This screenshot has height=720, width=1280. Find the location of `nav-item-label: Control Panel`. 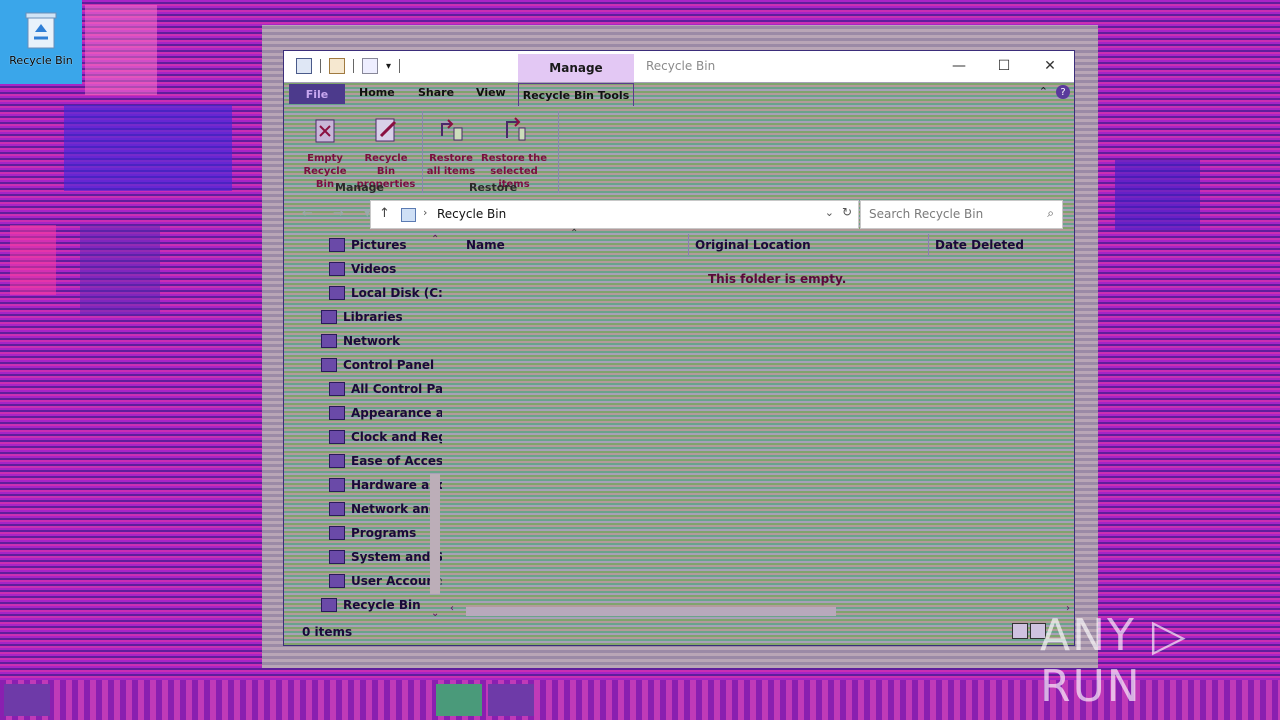

nav-item-label: Control Panel is located at coordinates (389, 365).